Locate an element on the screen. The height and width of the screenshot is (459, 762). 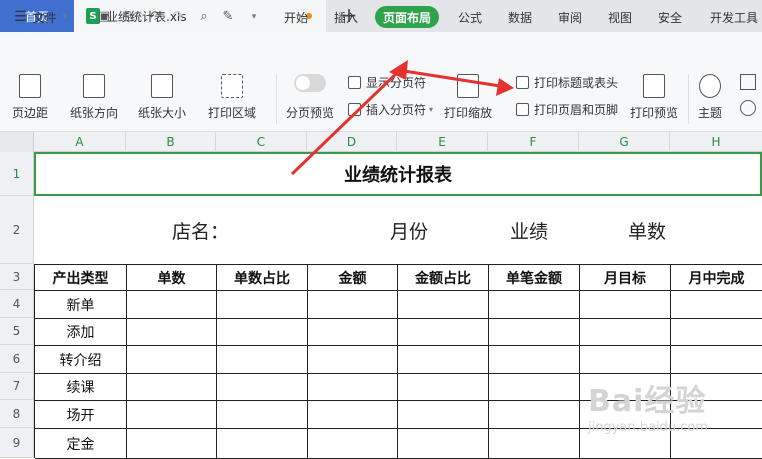
arrow-to-page-layout is located at coordinates (349, 118).